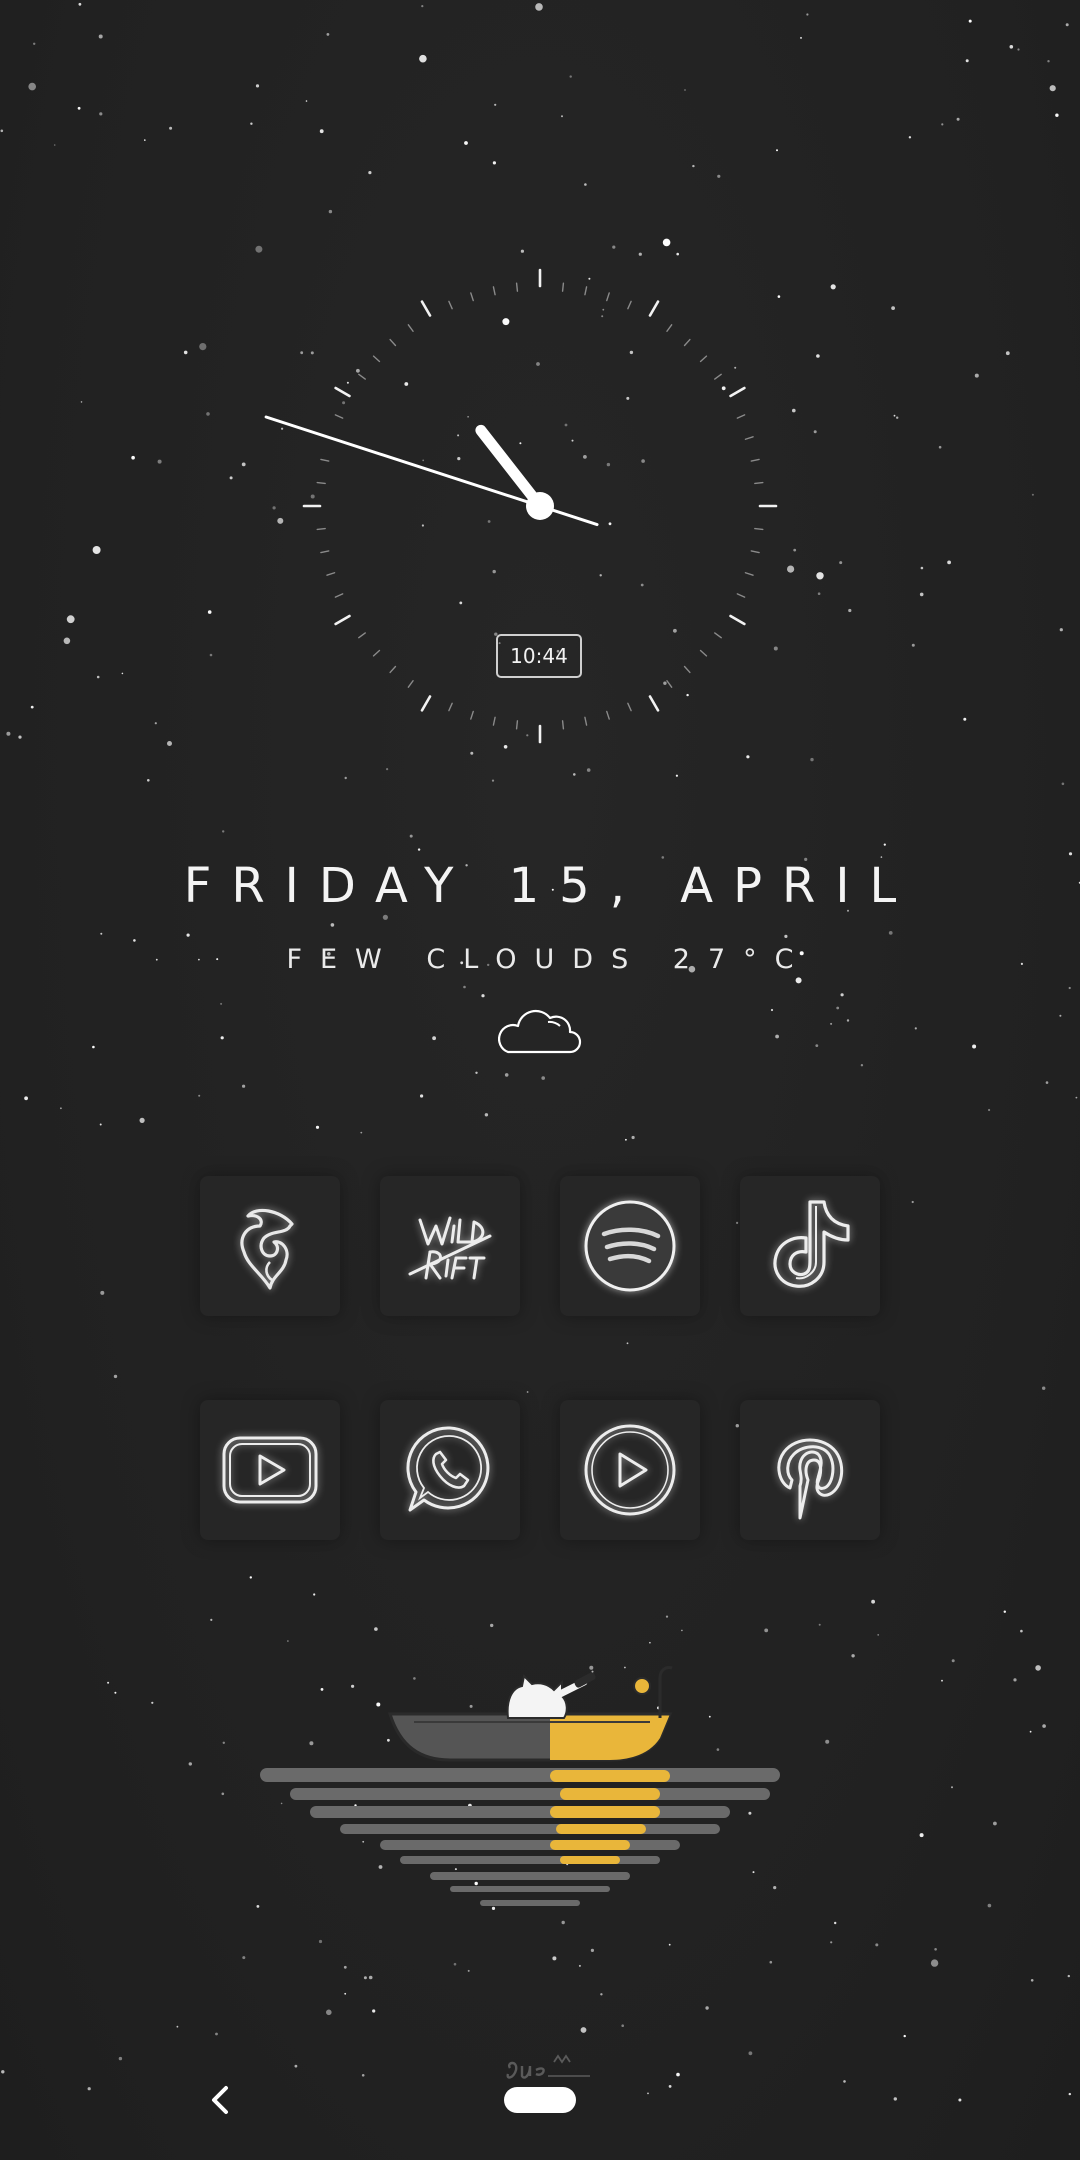 The width and height of the screenshot is (1080, 2160). I want to click on tiktok-icon, so click(811, 1244).